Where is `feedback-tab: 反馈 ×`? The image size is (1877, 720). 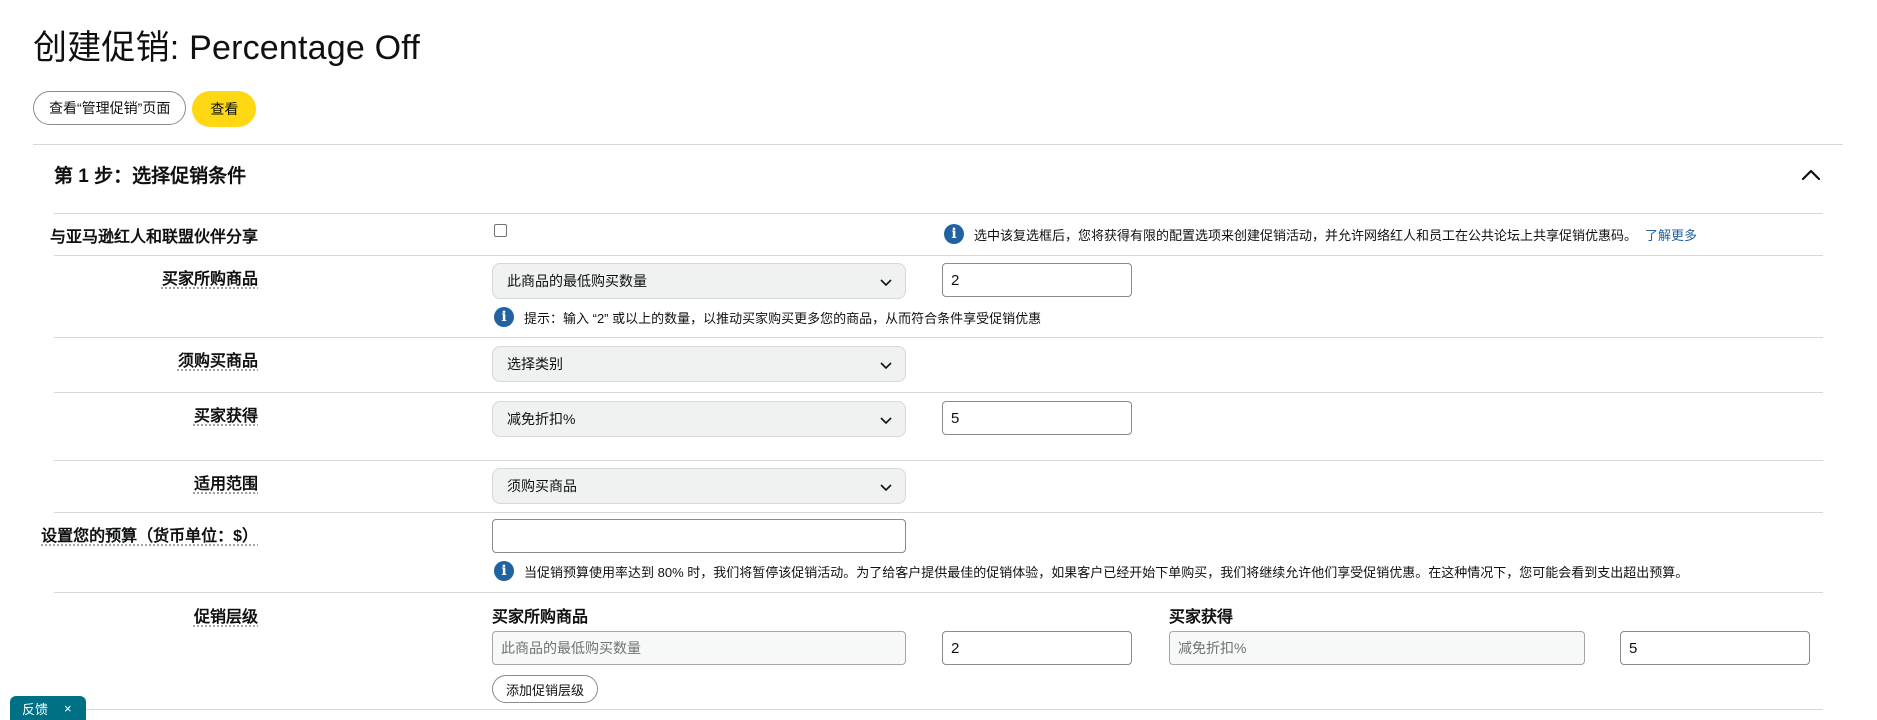 feedback-tab: 反馈 × is located at coordinates (48, 708).